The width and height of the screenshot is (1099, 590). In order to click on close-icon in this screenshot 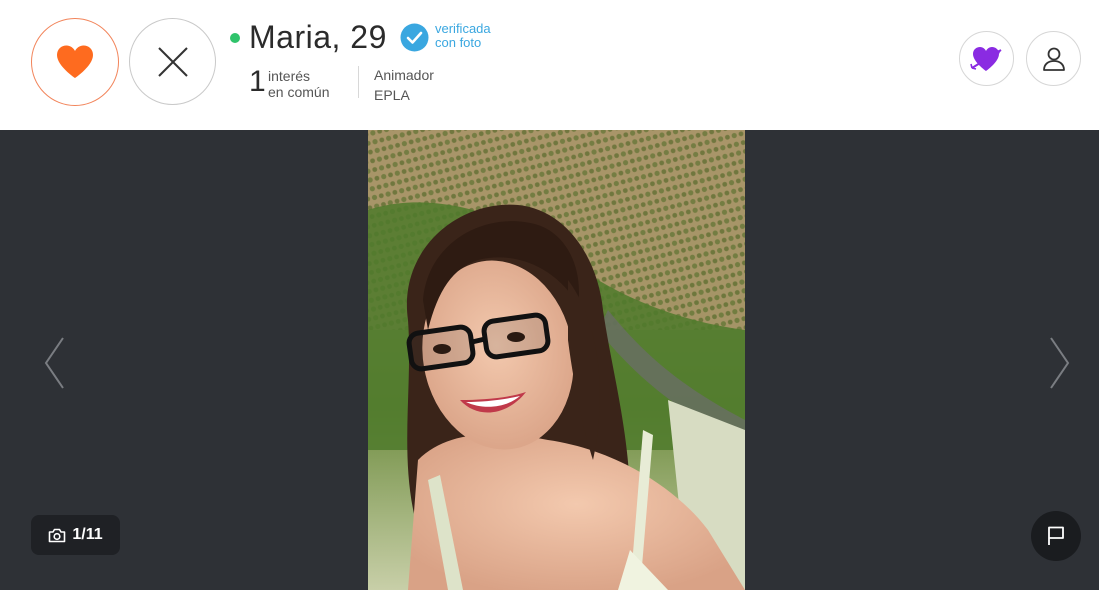, I will do `click(172, 61)`.